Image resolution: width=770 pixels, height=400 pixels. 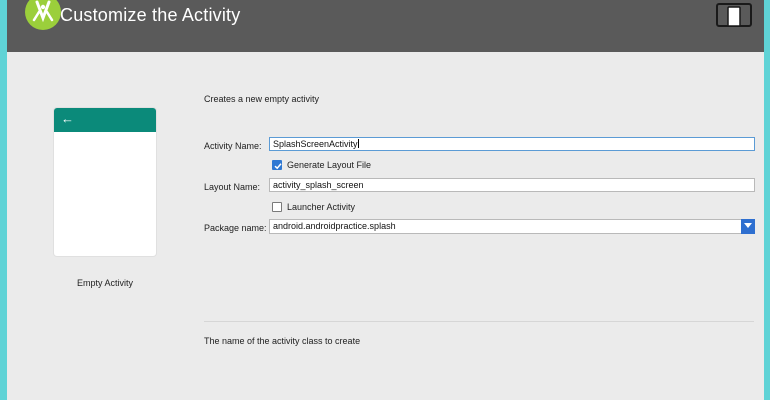 I want to click on dropdown-button, so click(x=748, y=226).